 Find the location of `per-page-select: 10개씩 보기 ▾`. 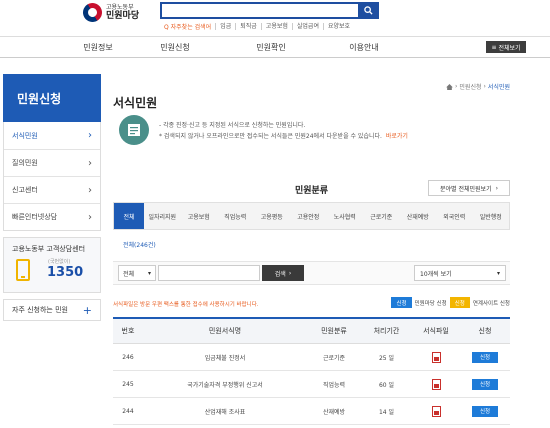

per-page-select: 10개씩 보기 ▾ is located at coordinates (460, 273).